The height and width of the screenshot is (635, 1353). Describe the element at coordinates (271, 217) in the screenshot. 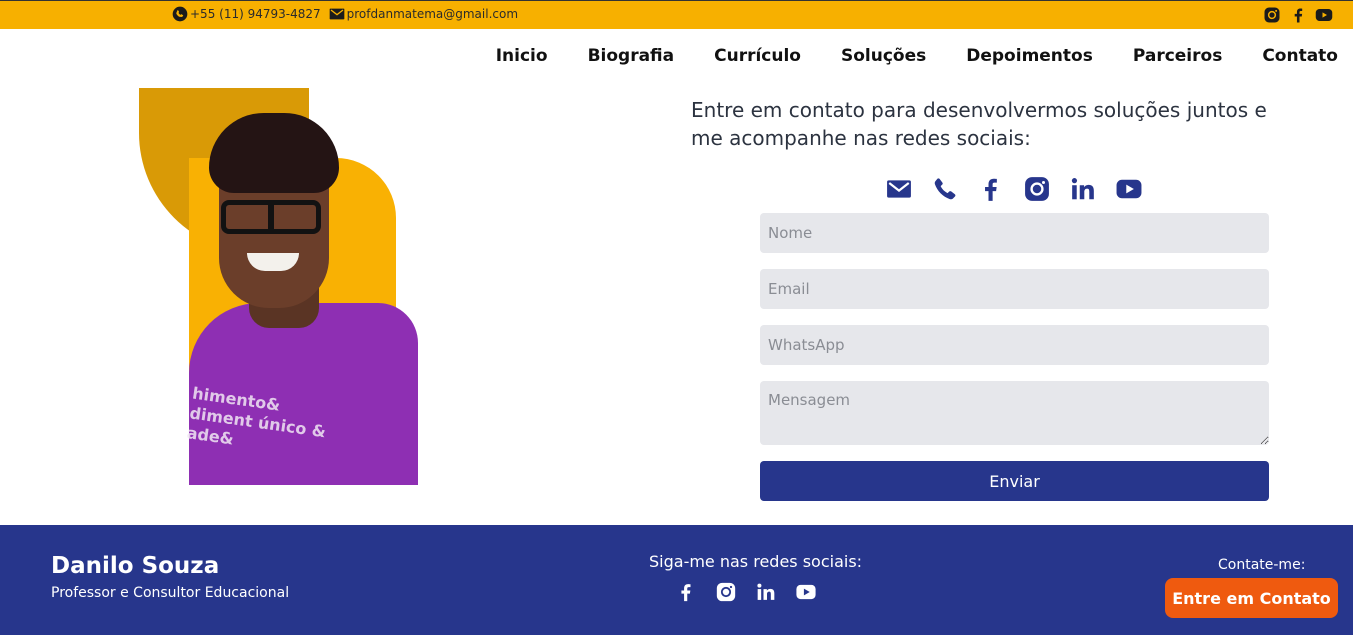

I see `photo-glasses` at that location.